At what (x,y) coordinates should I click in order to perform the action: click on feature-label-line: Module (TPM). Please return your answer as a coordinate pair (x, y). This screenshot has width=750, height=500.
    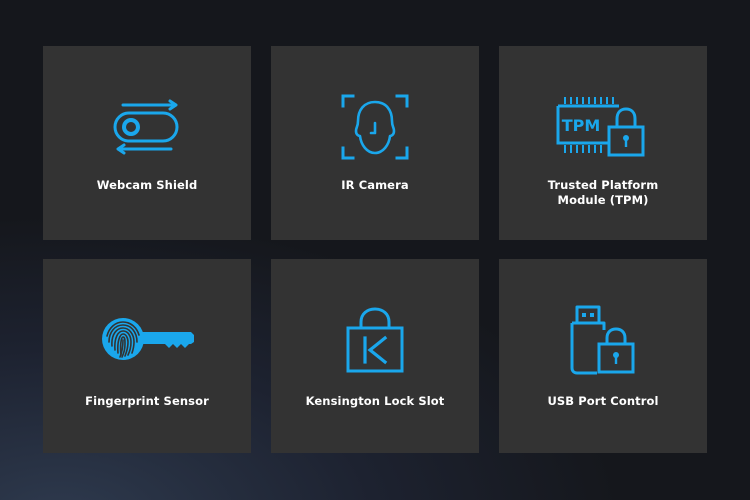
    Looking at the image, I should click on (603, 200).